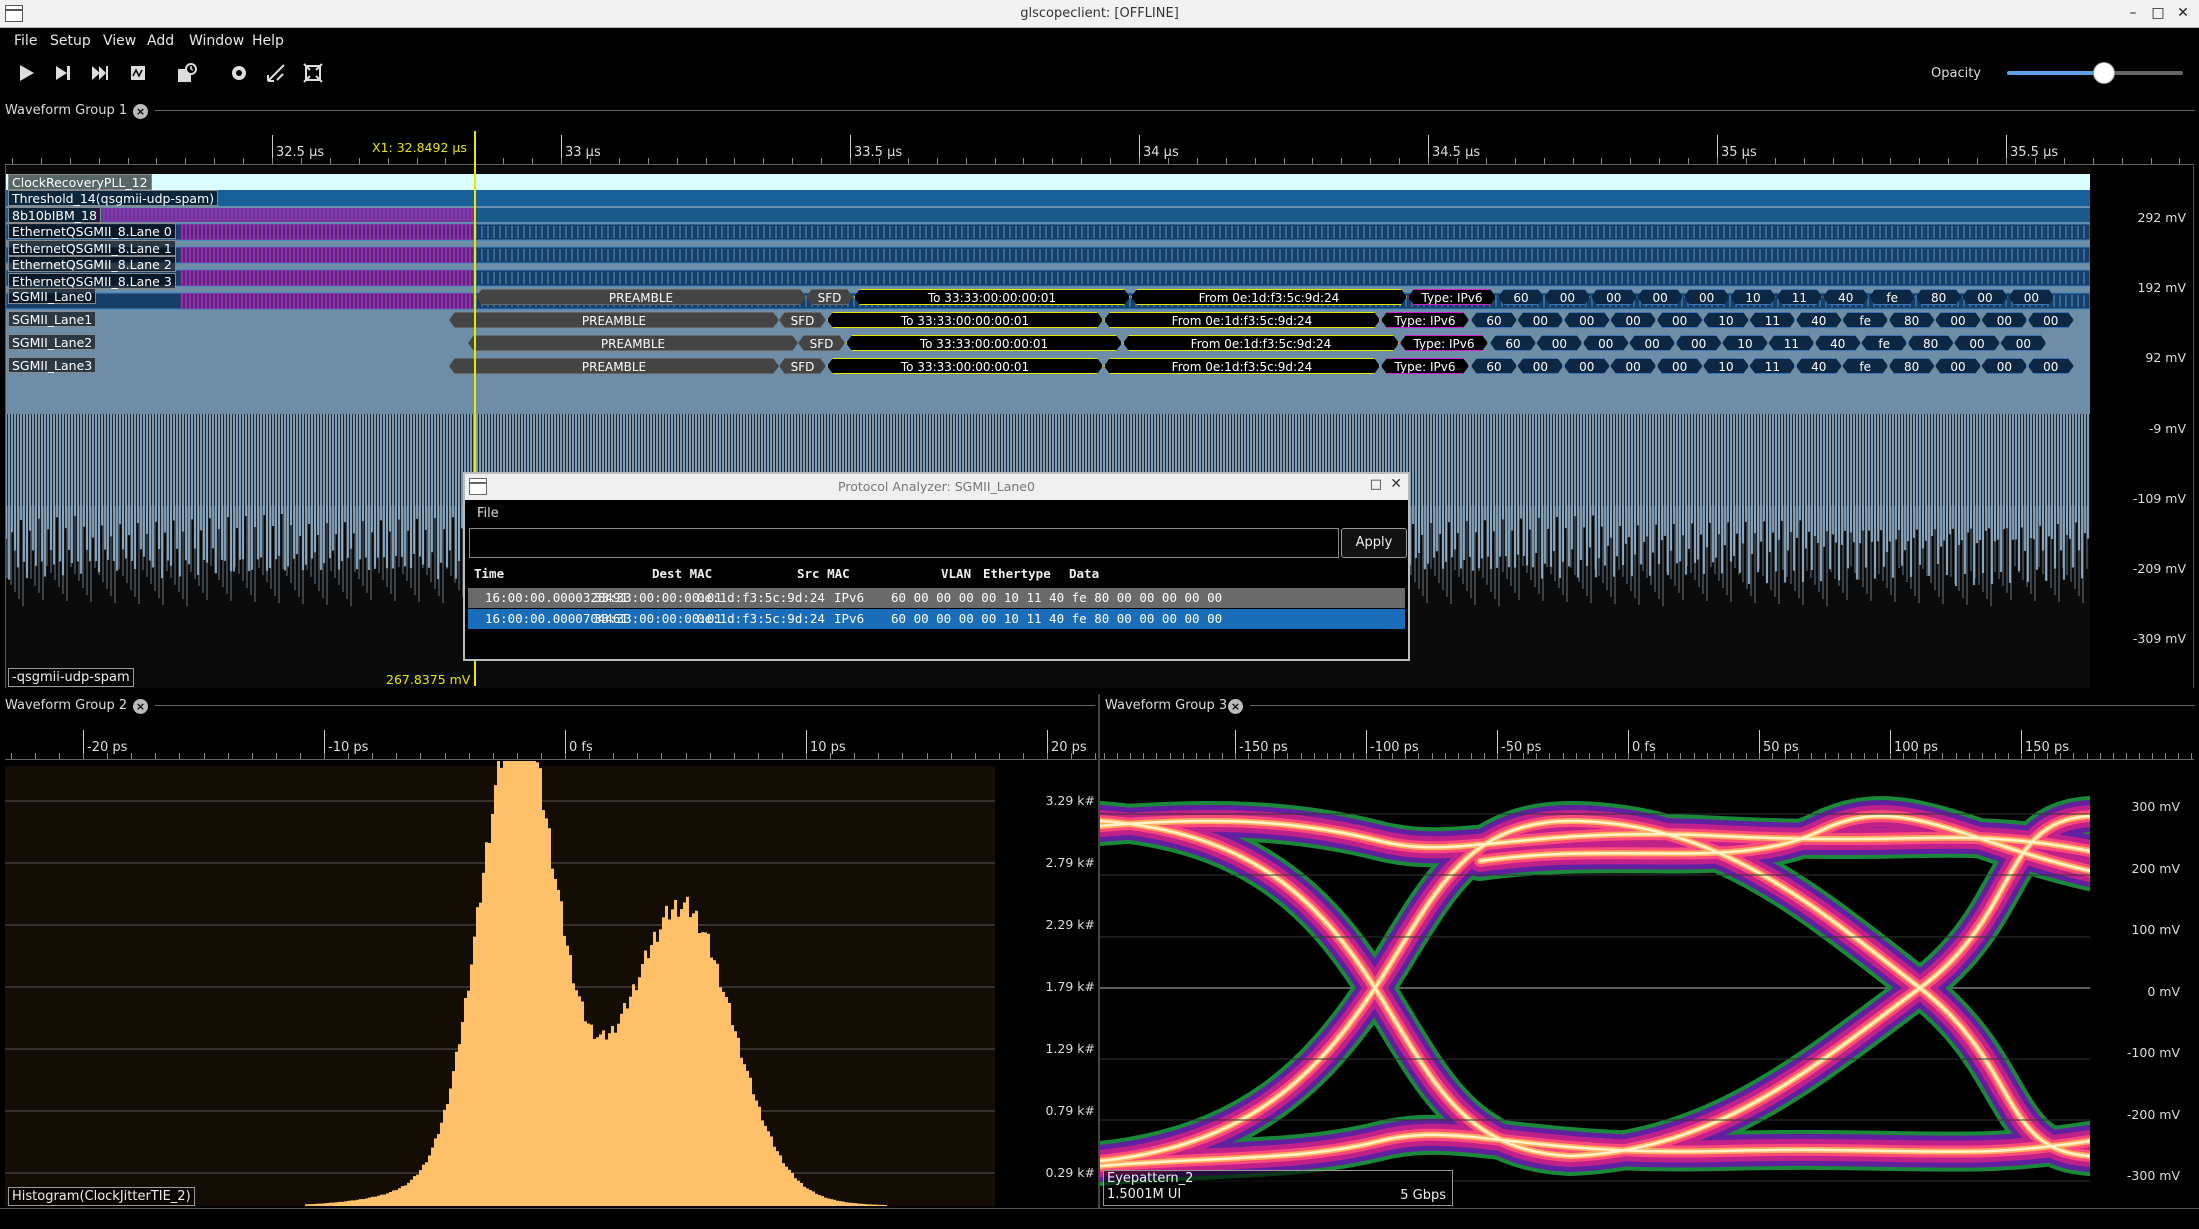  What do you see at coordinates (823, 573) in the screenshot?
I see `col-src-mac: Src MAC` at bounding box center [823, 573].